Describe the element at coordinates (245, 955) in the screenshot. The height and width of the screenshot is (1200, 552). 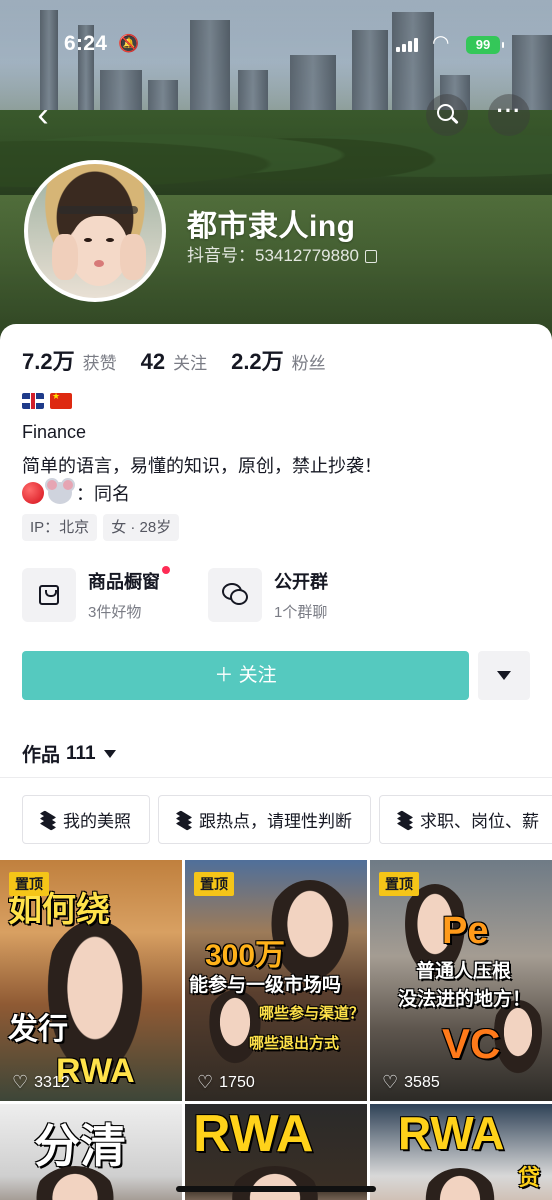
I see `thumbnail-overlay-text: 300万` at that location.